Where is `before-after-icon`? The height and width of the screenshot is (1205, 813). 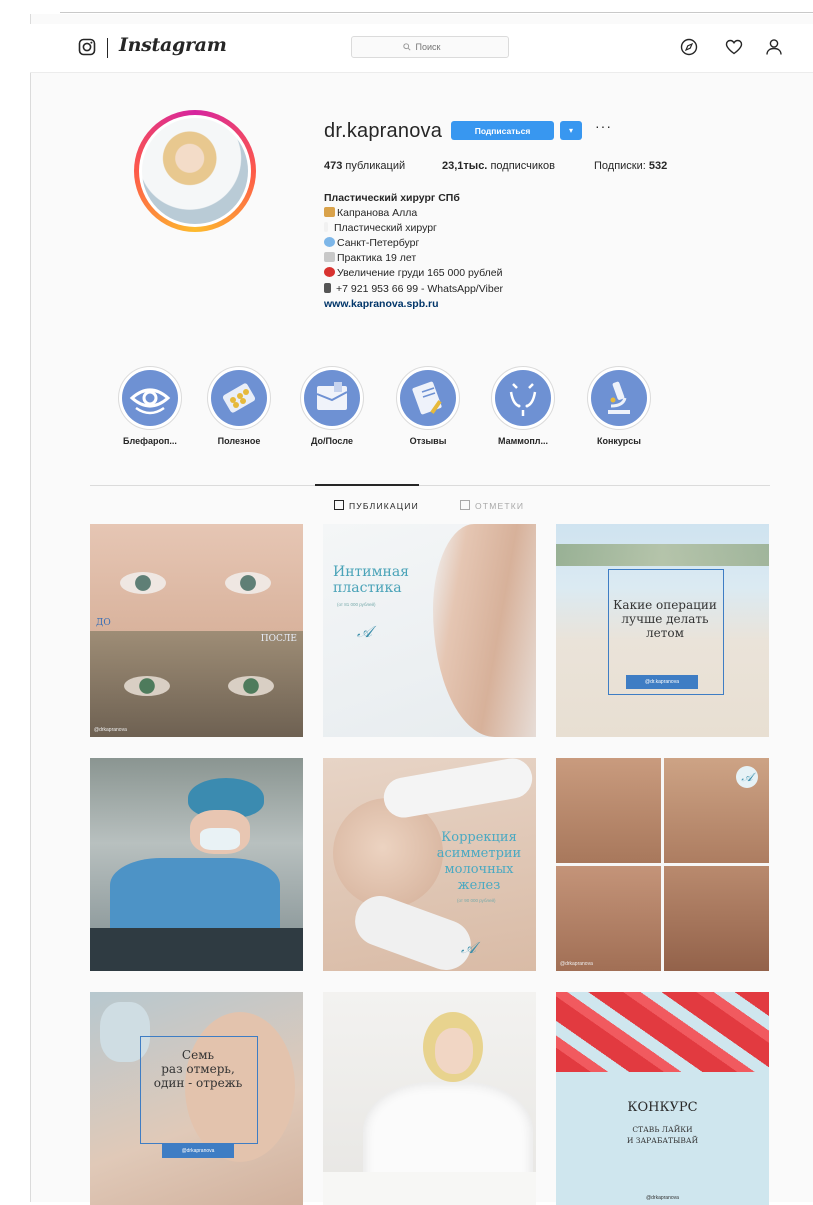 before-after-icon is located at coordinates (332, 398).